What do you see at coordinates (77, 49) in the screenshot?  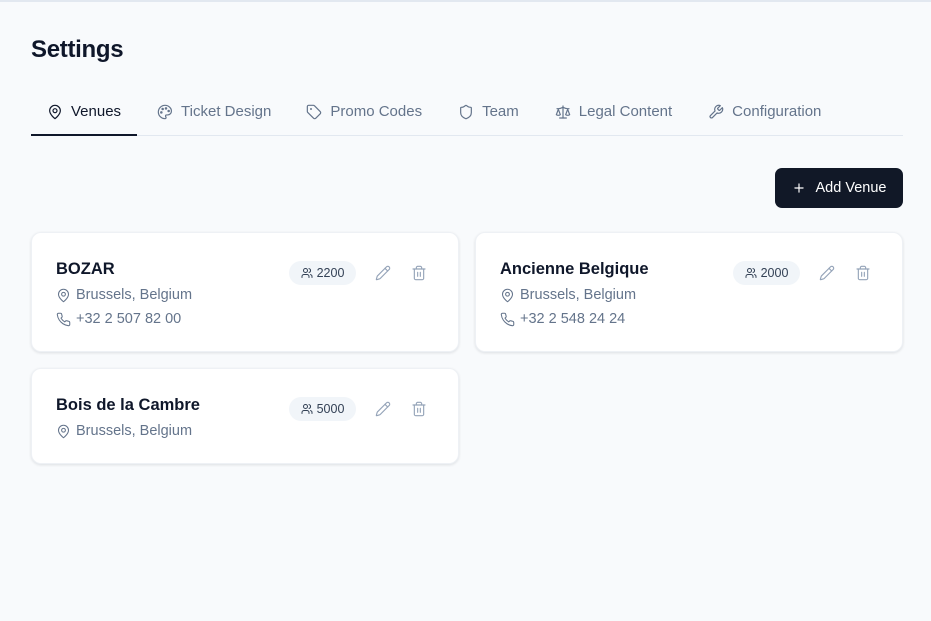 I see `page-title: Settings` at bounding box center [77, 49].